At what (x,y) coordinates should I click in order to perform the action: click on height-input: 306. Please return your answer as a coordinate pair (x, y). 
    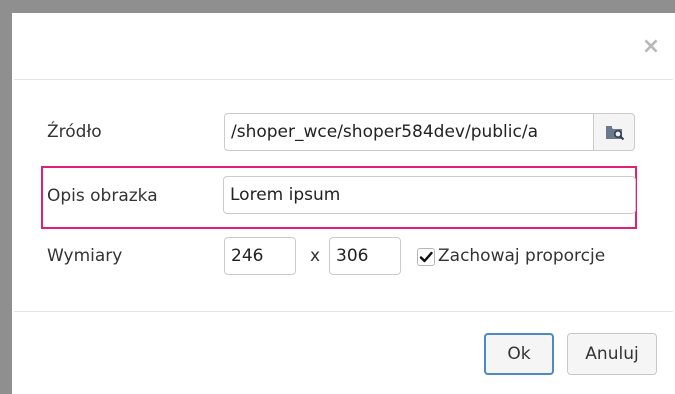
    Looking at the image, I should click on (365, 256).